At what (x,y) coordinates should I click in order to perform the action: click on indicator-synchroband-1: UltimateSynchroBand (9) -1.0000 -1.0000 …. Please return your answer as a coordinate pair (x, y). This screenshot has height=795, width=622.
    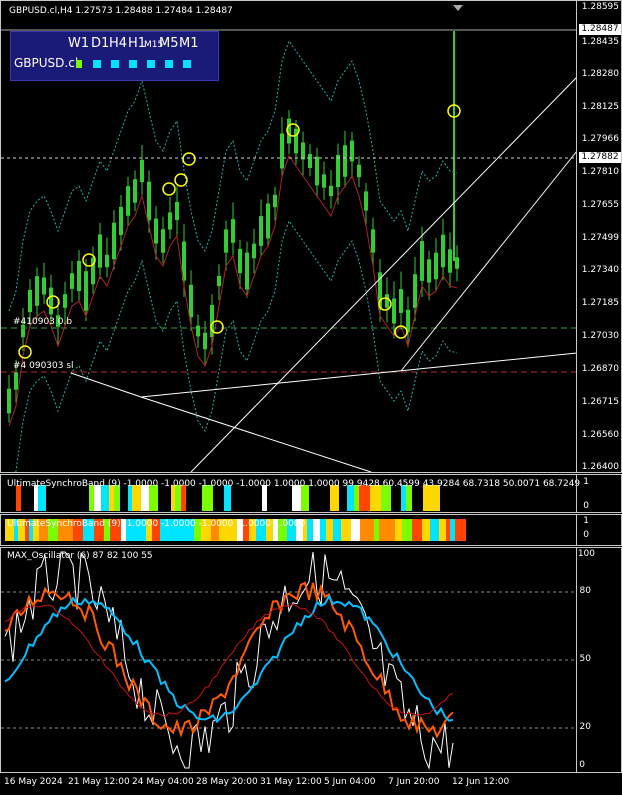
    Looking at the image, I should click on (311, 493).